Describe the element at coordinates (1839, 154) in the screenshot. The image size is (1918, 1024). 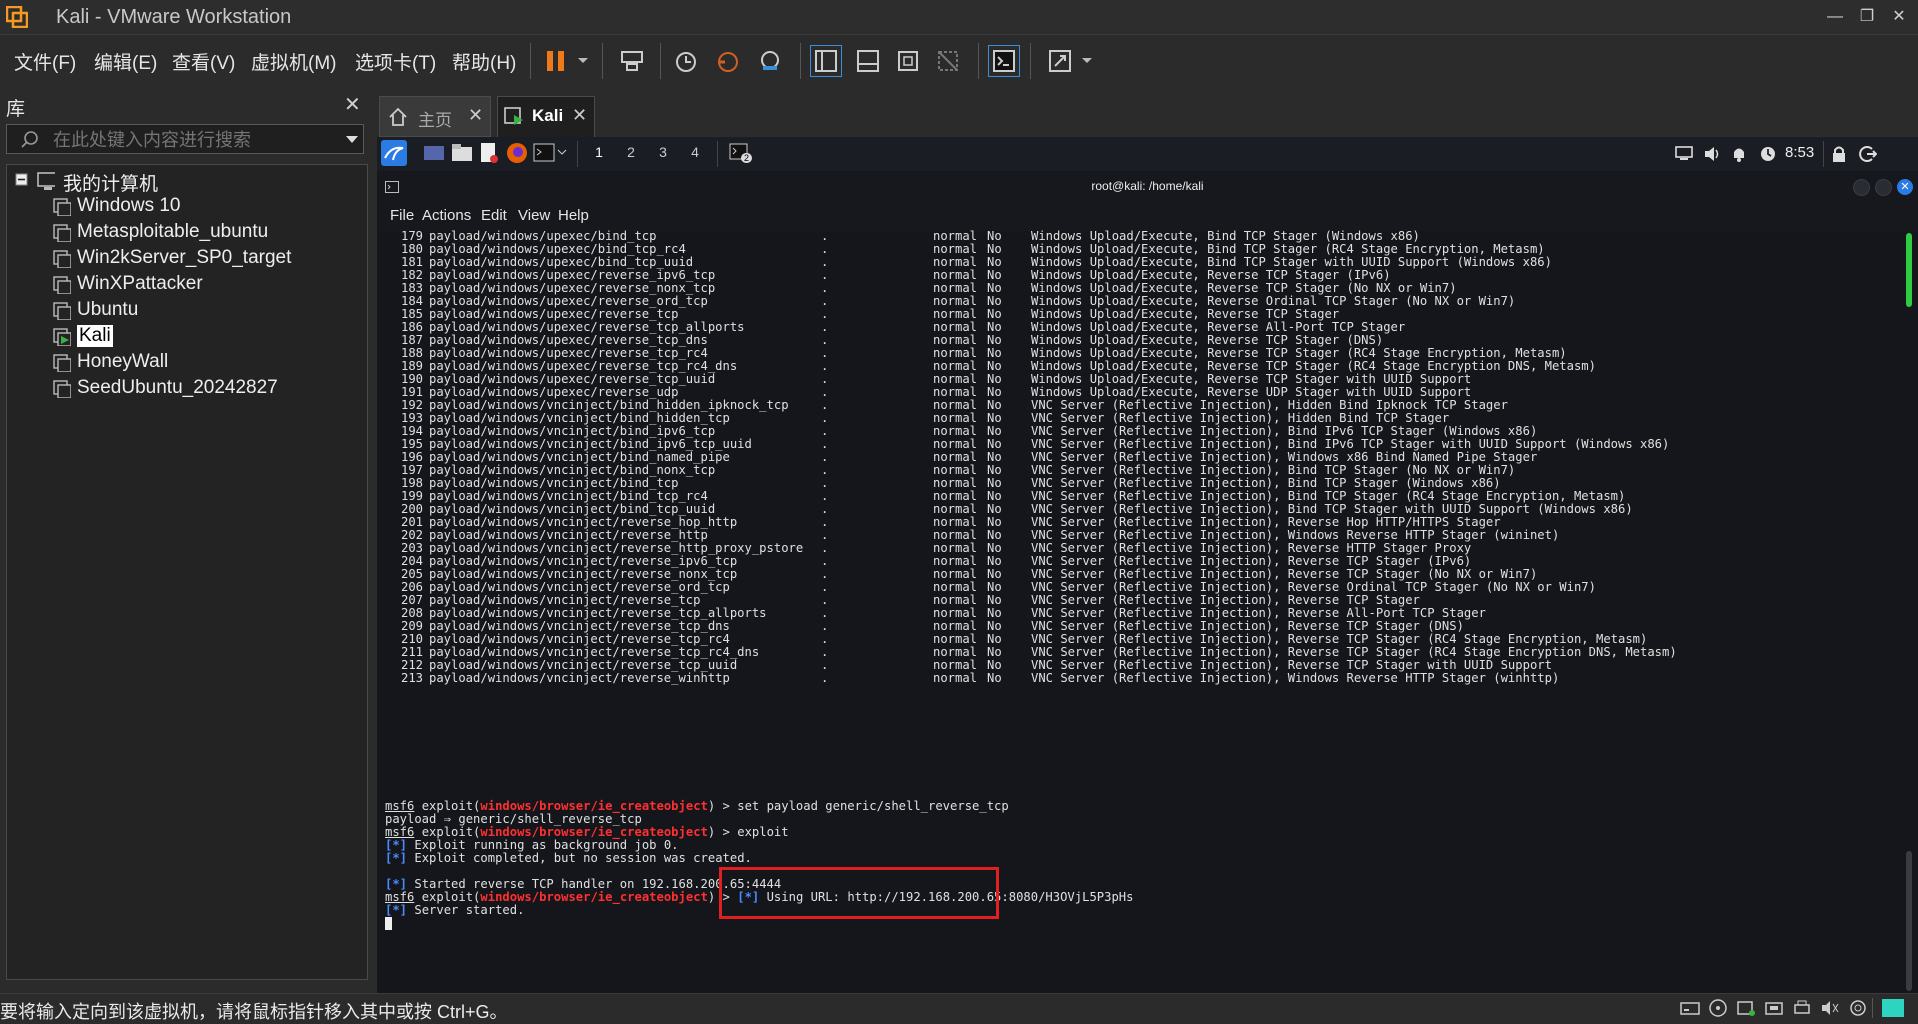
I see `lock-screen-icon` at that location.